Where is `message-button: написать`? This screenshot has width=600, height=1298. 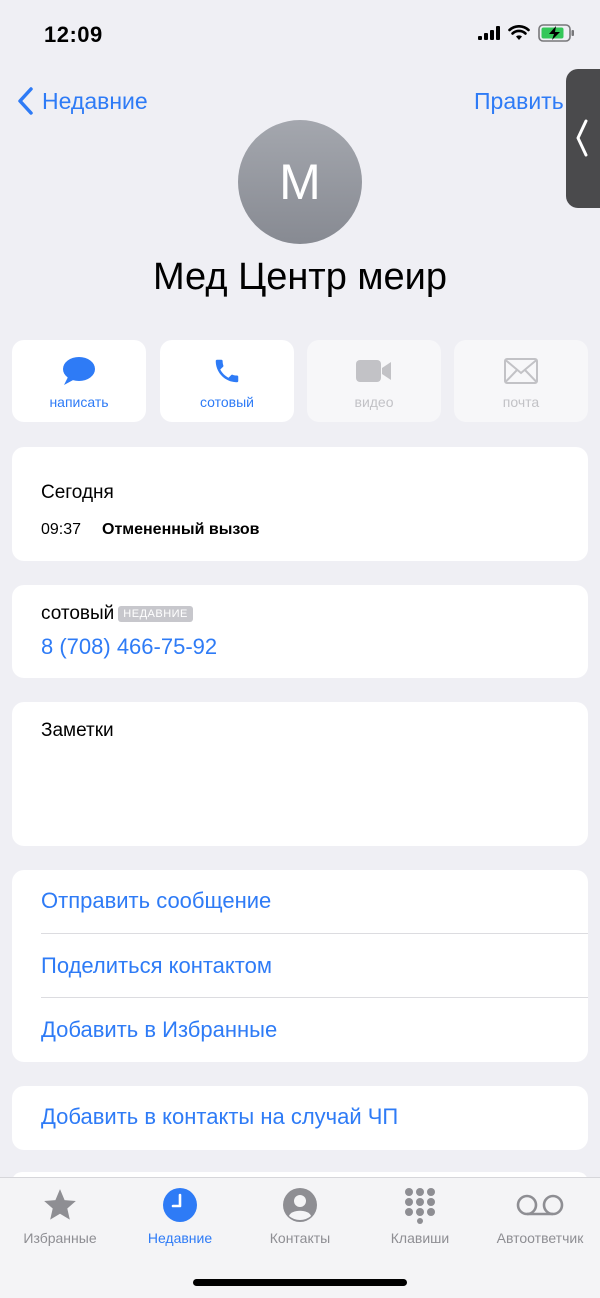
message-button: написать is located at coordinates (79, 381).